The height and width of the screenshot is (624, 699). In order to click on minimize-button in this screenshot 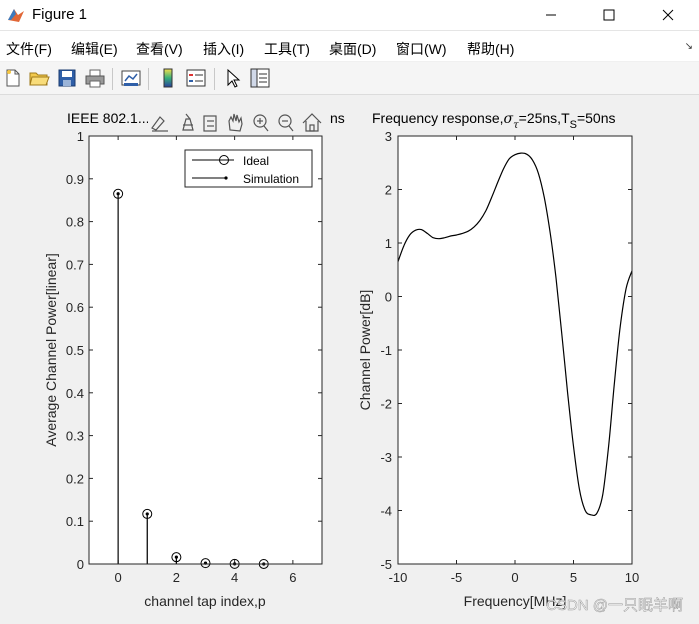, I will do `click(551, 15)`.